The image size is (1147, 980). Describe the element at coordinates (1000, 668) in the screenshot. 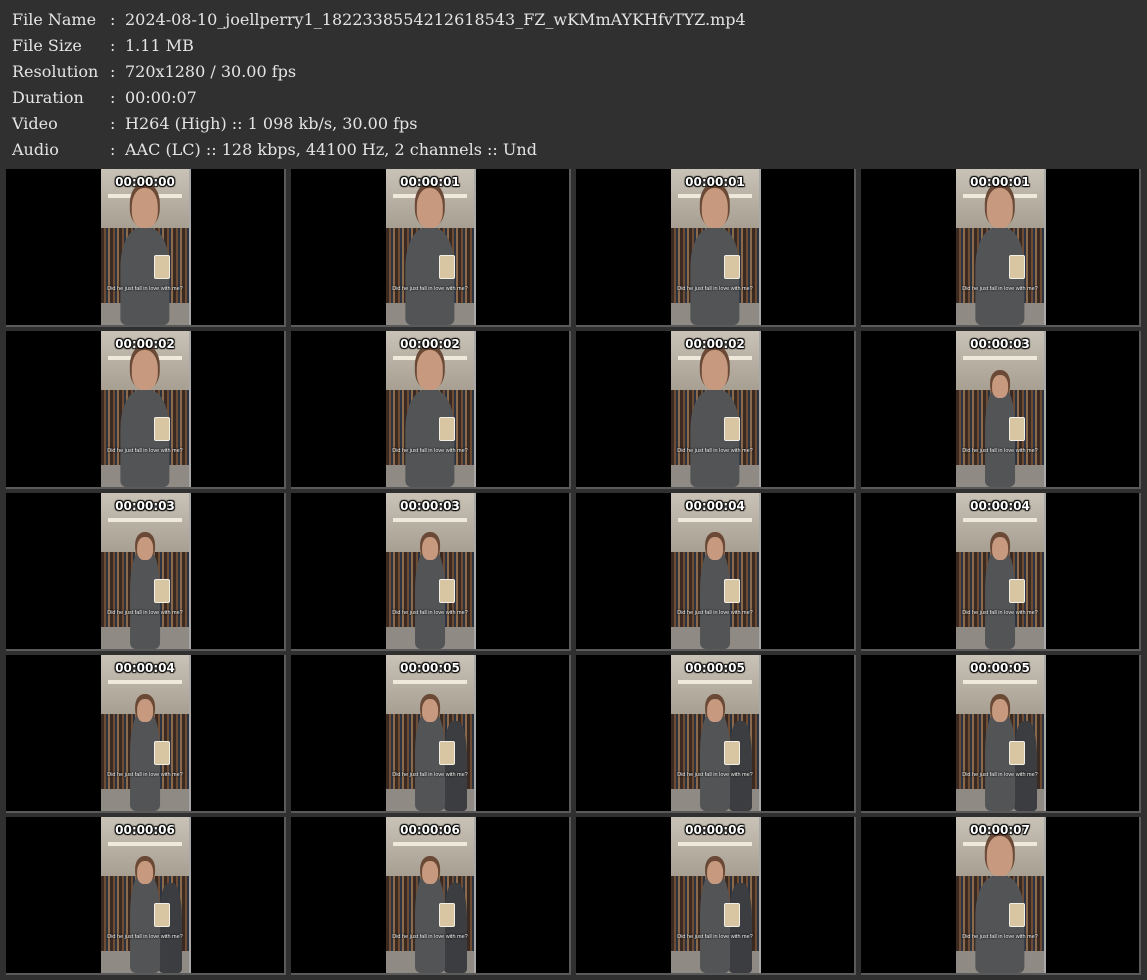

I see `frame-timestamp: 00:00:05` at that location.